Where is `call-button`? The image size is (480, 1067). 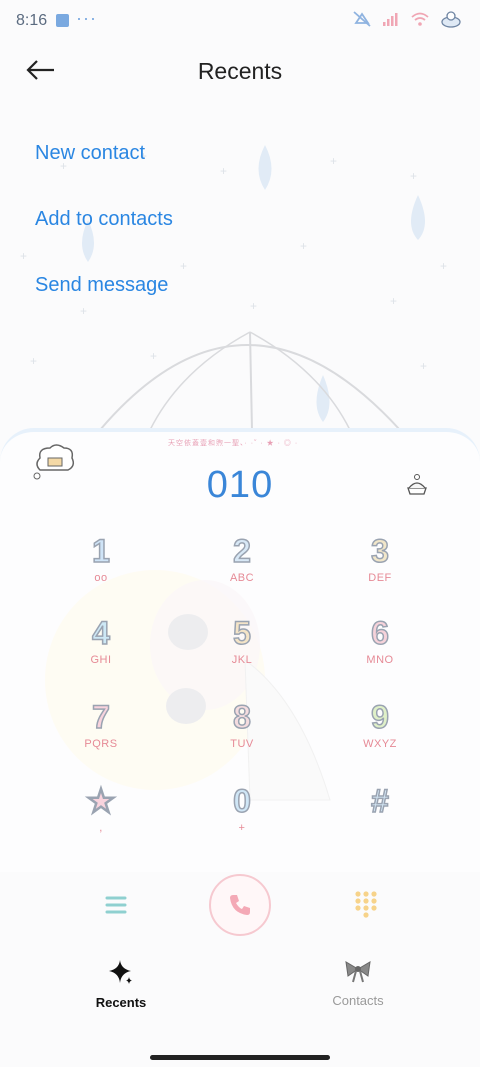 call-button is located at coordinates (240, 905).